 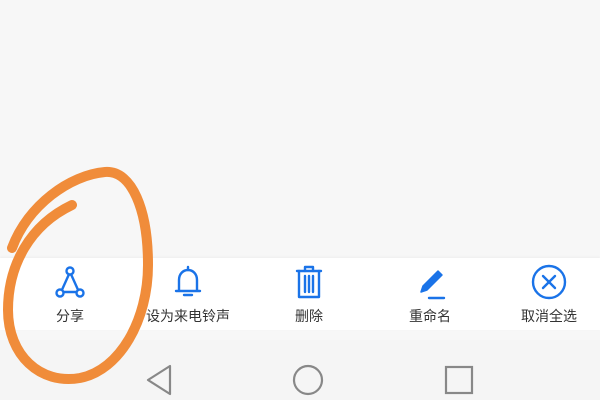 I want to click on deselect-all-label: 取消全选, so click(x=549, y=317).